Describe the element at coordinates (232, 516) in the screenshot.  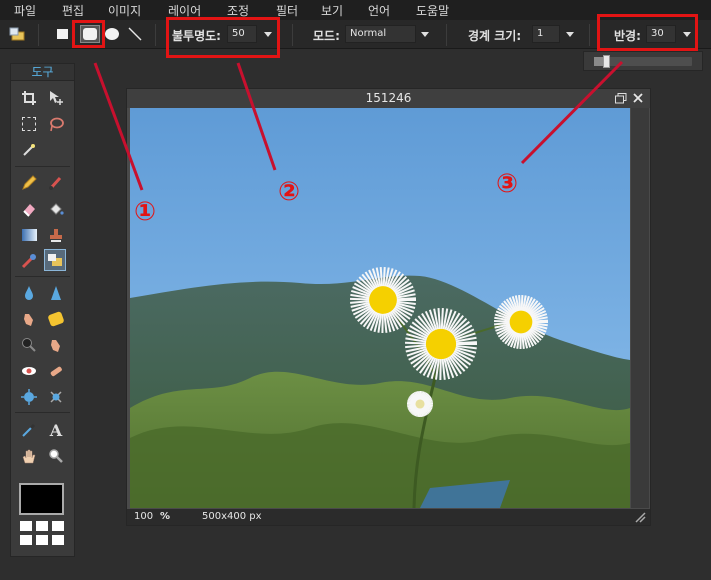
I see `image-dimensions: 500x400 px` at that location.